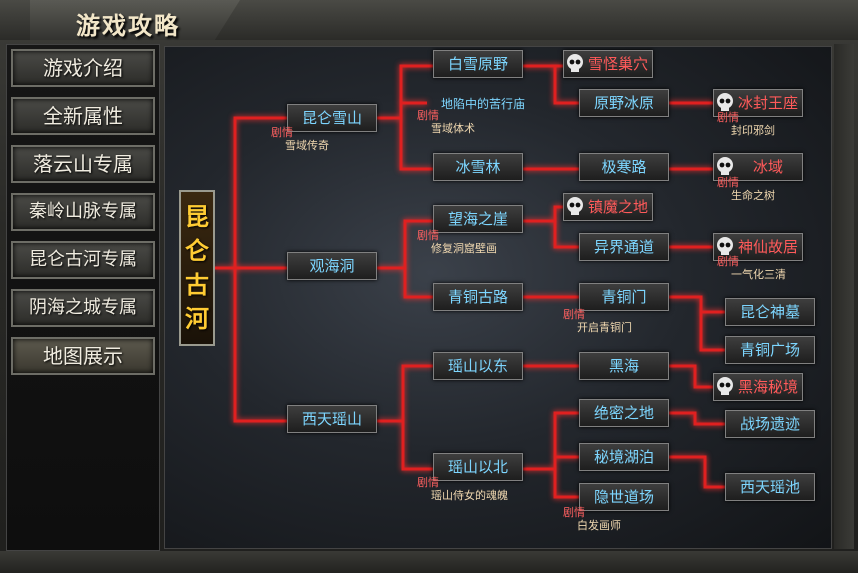  What do you see at coordinates (624, 297) in the screenshot?
I see `node-qingtong-men: 青铜门` at bounding box center [624, 297].